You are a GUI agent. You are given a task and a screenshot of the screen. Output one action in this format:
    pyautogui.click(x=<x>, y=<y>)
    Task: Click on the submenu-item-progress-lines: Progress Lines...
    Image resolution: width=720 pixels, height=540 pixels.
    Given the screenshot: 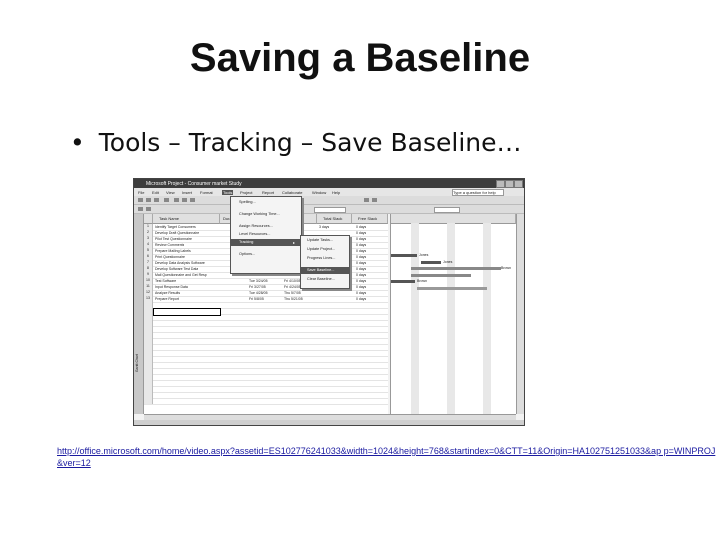 What is the action you would take?
    pyautogui.click(x=325, y=258)
    